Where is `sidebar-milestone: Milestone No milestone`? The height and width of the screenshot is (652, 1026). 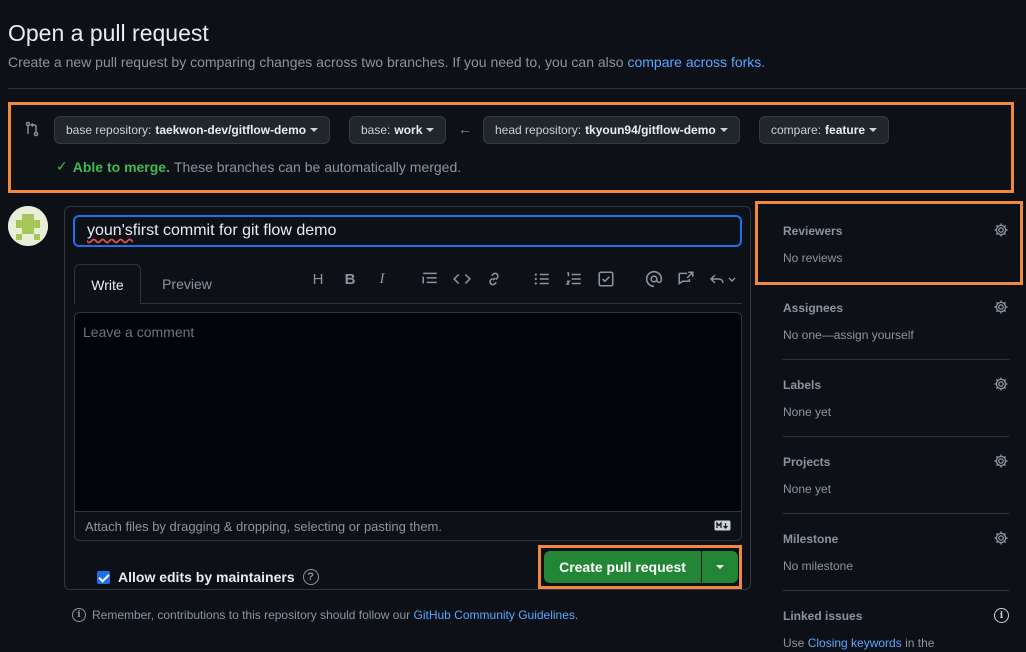 sidebar-milestone: Milestone No milestone is located at coordinates (896, 551).